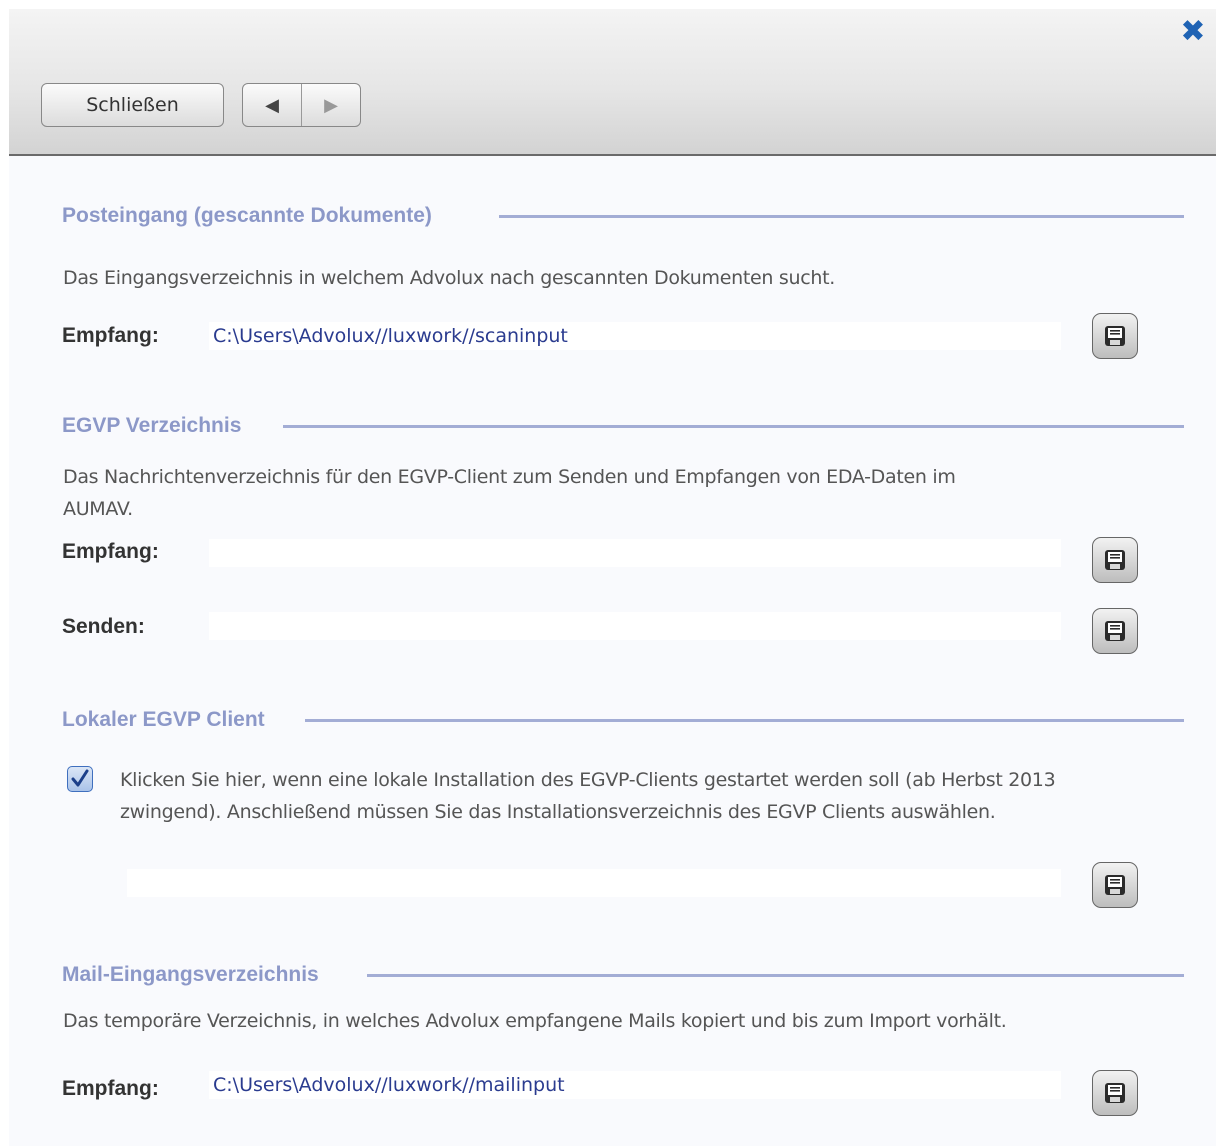 The image size is (1216, 1146). Describe the element at coordinates (1193, 32) in the screenshot. I see `close-icon: ✖` at that location.